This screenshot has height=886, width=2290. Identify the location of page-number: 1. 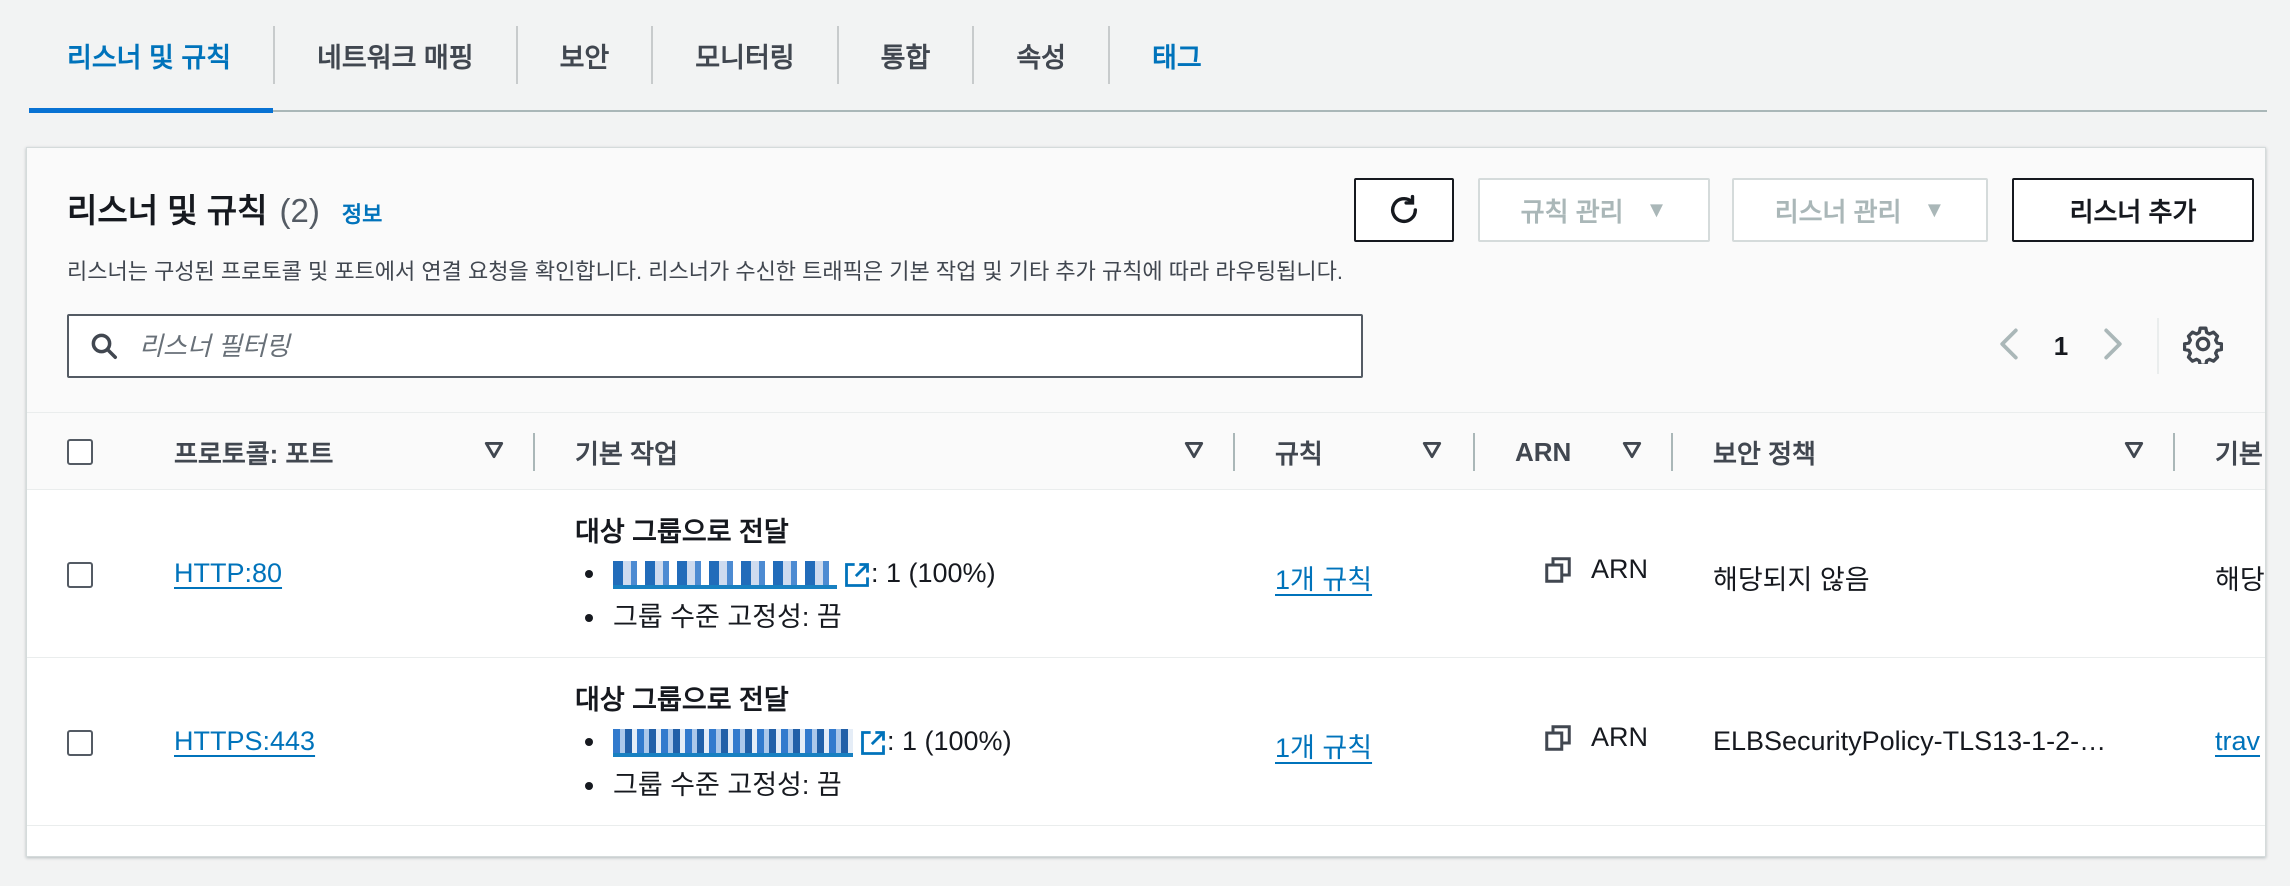
(2061, 346).